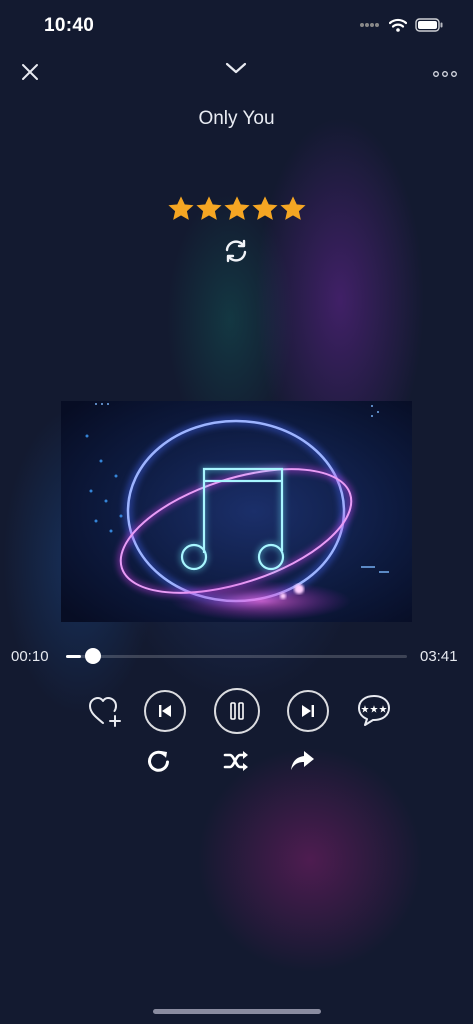 The width and height of the screenshot is (473, 1024). I want to click on status-icons, so click(401, 25).